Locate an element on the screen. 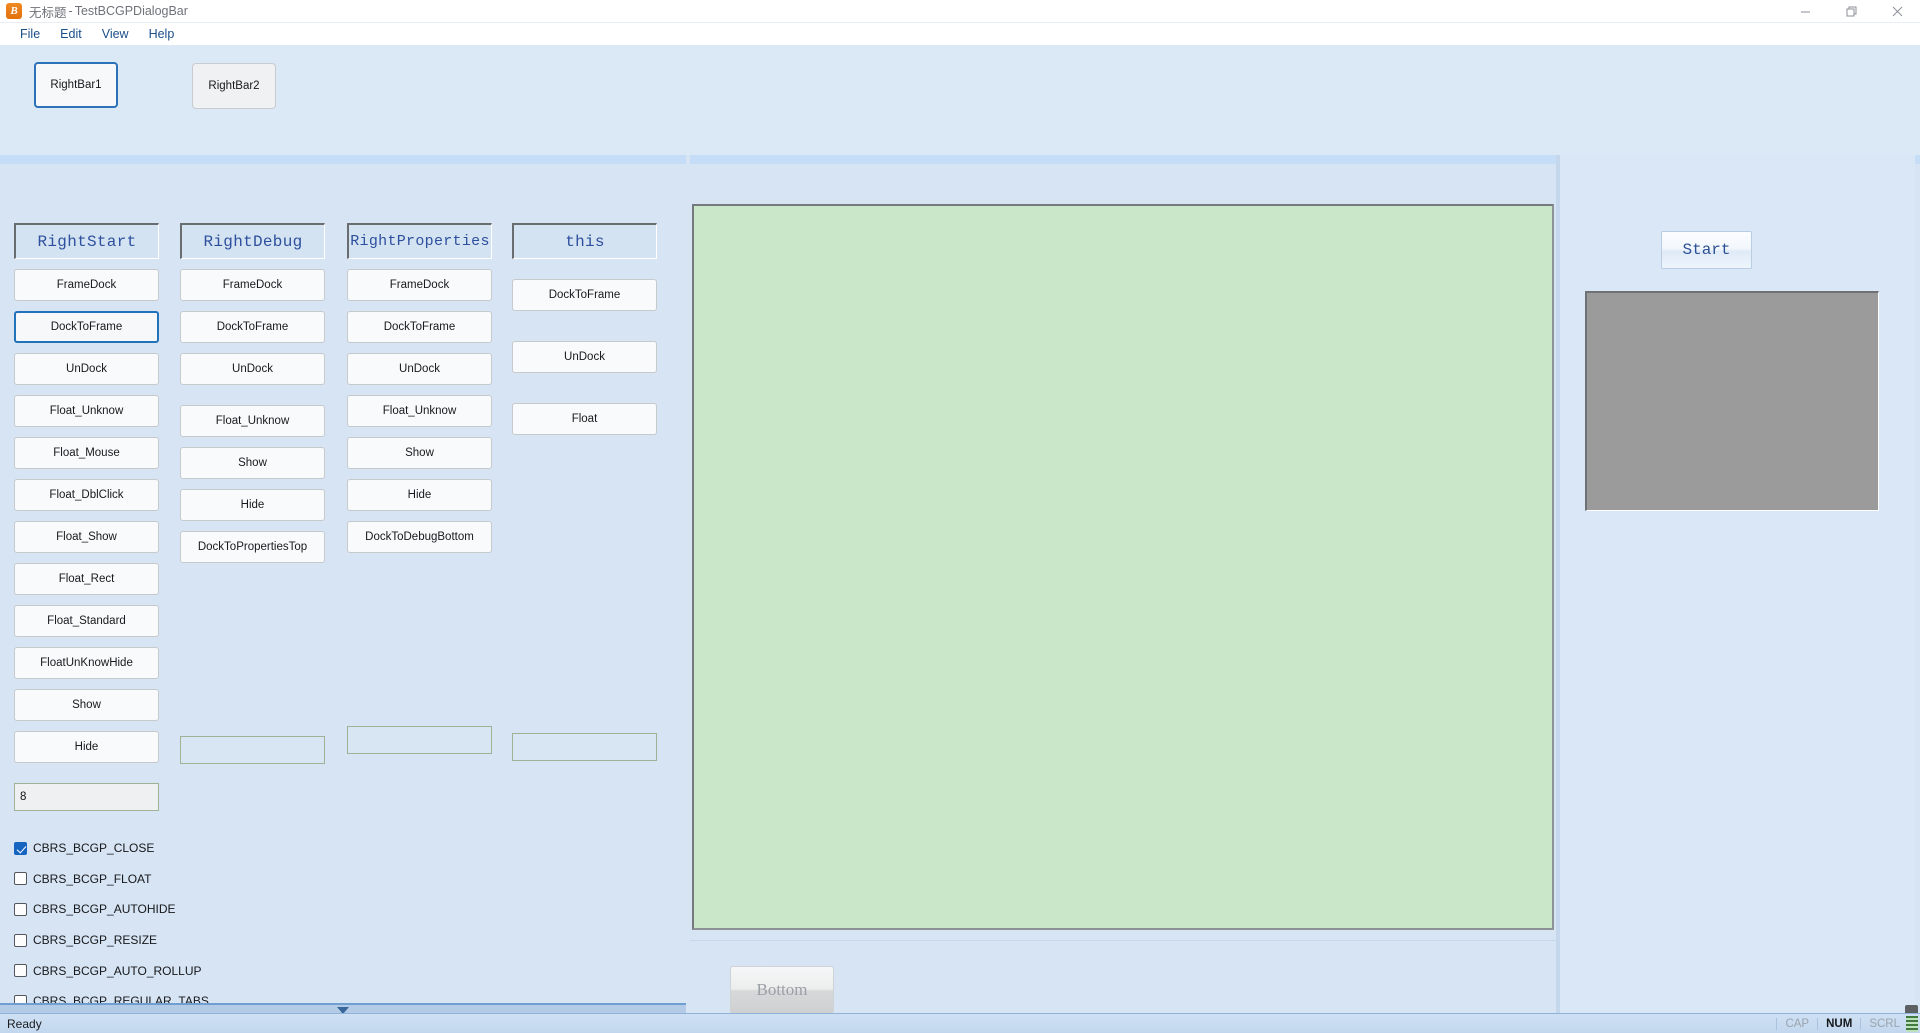 This screenshot has width=1920, height=1033. checkbox-label-autohide: CBRS_BCGP_AUTOHIDE is located at coordinates (104, 909).